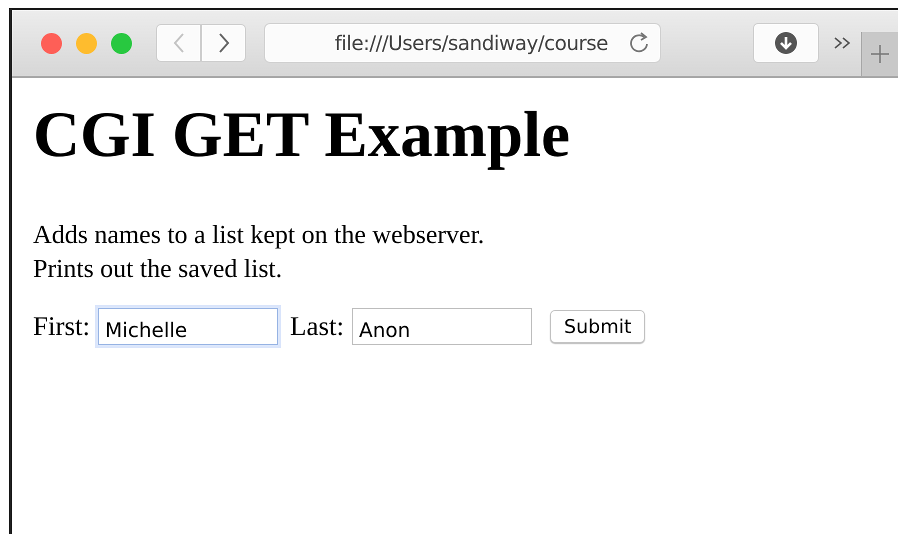 This screenshot has height=534, width=898. What do you see at coordinates (121, 43) in the screenshot?
I see `maximize-window-button` at bounding box center [121, 43].